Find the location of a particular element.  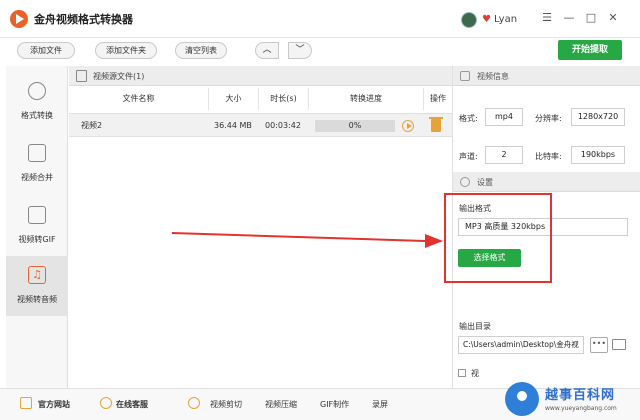

column-header-progress: 转换进度 is located at coordinates (366, 99).